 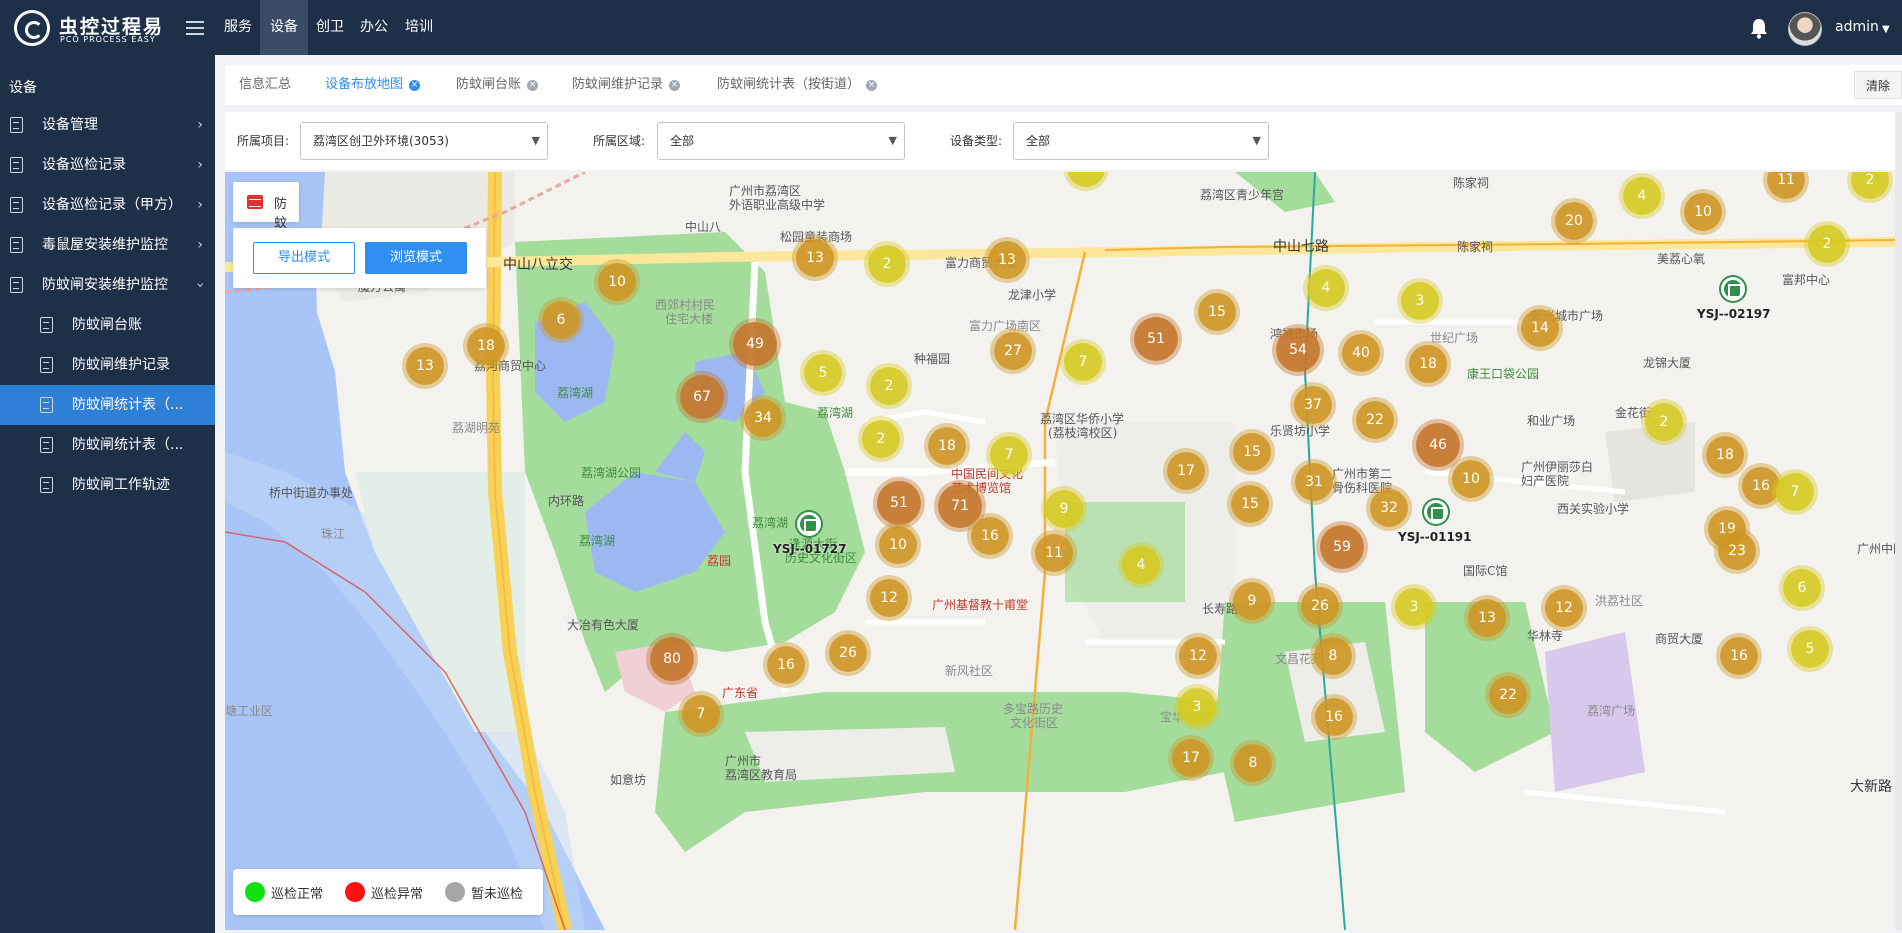 I want to click on export-mode-button: 导出模式, so click(x=304, y=258).